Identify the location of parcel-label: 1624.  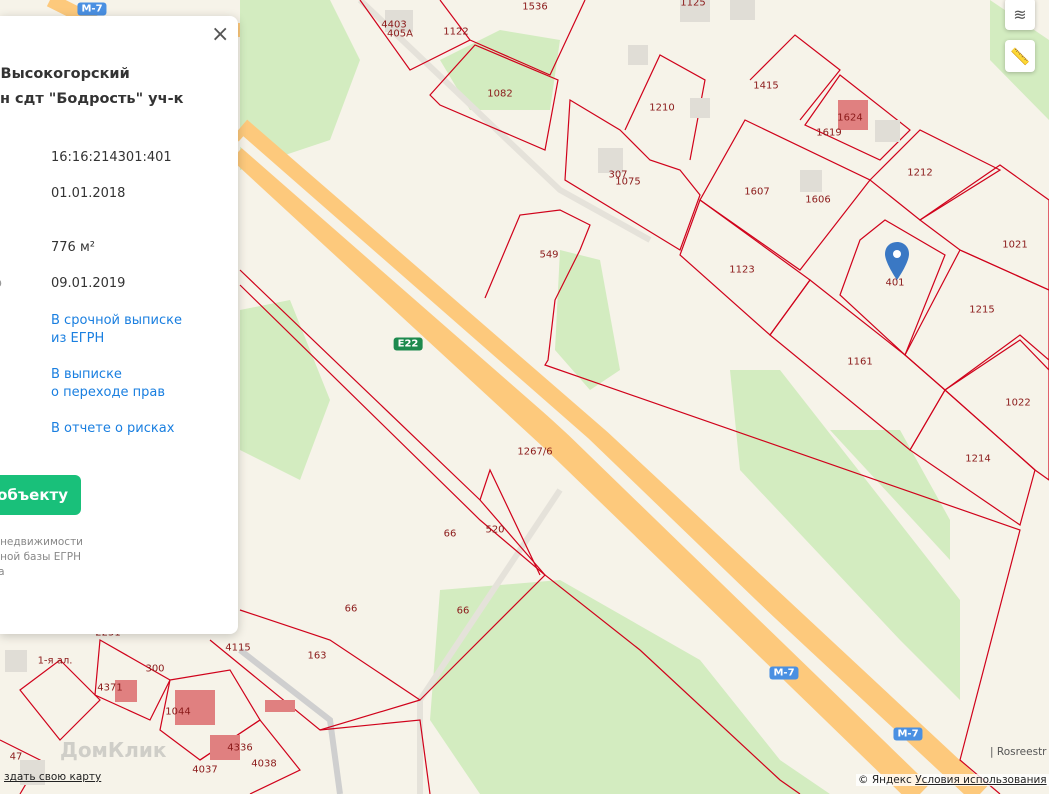
(849, 118).